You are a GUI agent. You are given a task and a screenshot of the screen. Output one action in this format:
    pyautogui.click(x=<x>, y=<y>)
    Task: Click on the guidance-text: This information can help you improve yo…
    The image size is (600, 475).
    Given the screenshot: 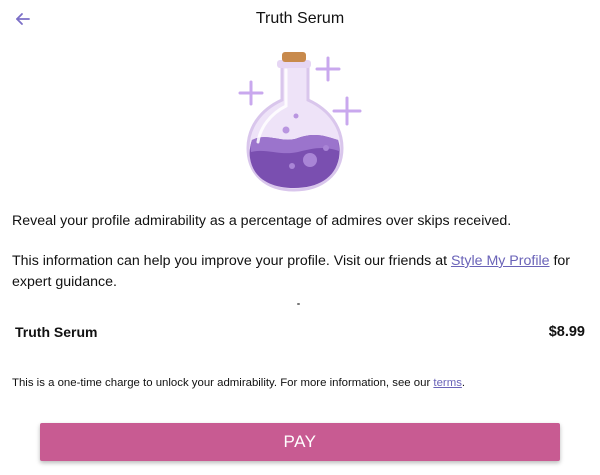 What is the action you would take?
    pyautogui.click(x=231, y=261)
    